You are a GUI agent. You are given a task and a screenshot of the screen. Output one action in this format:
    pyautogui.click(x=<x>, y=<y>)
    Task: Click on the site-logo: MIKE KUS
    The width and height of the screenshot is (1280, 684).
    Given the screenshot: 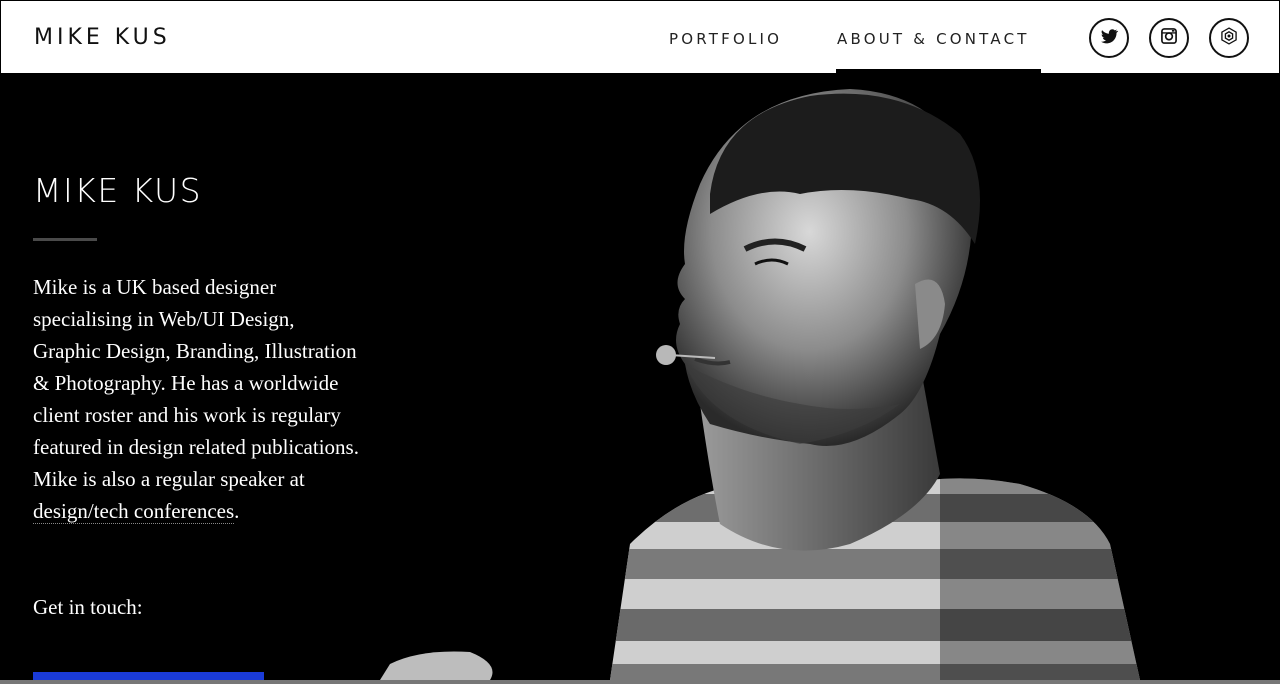 What is the action you would take?
    pyautogui.click(x=102, y=38)
    